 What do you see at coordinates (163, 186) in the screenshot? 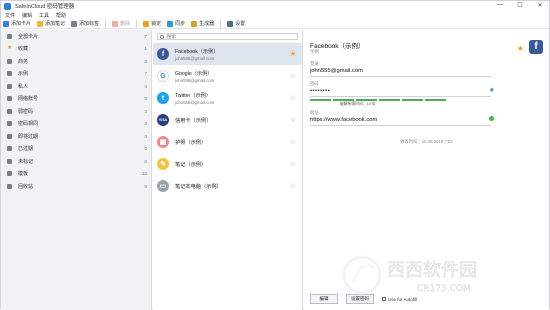
I see `card-logo-icon: ▭` at bounding box center [163, 186].